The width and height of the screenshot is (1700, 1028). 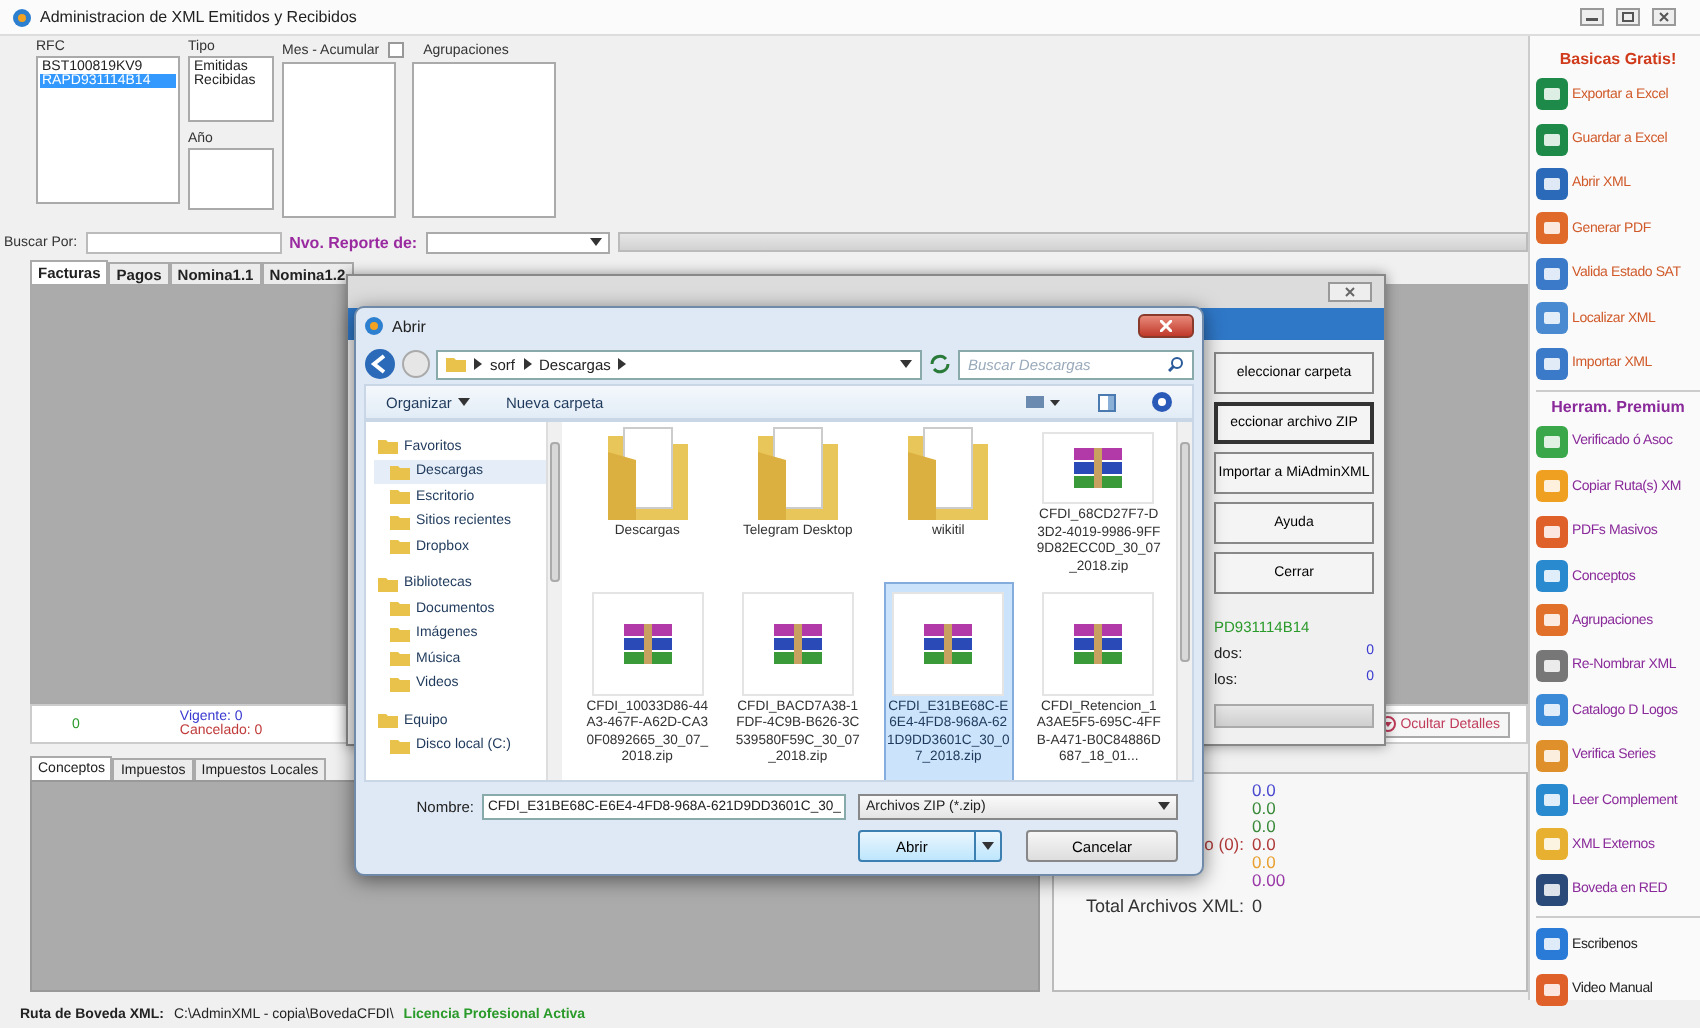 I want to click on total-label: Total Archivos XML:, so click(x=1165, y=907).